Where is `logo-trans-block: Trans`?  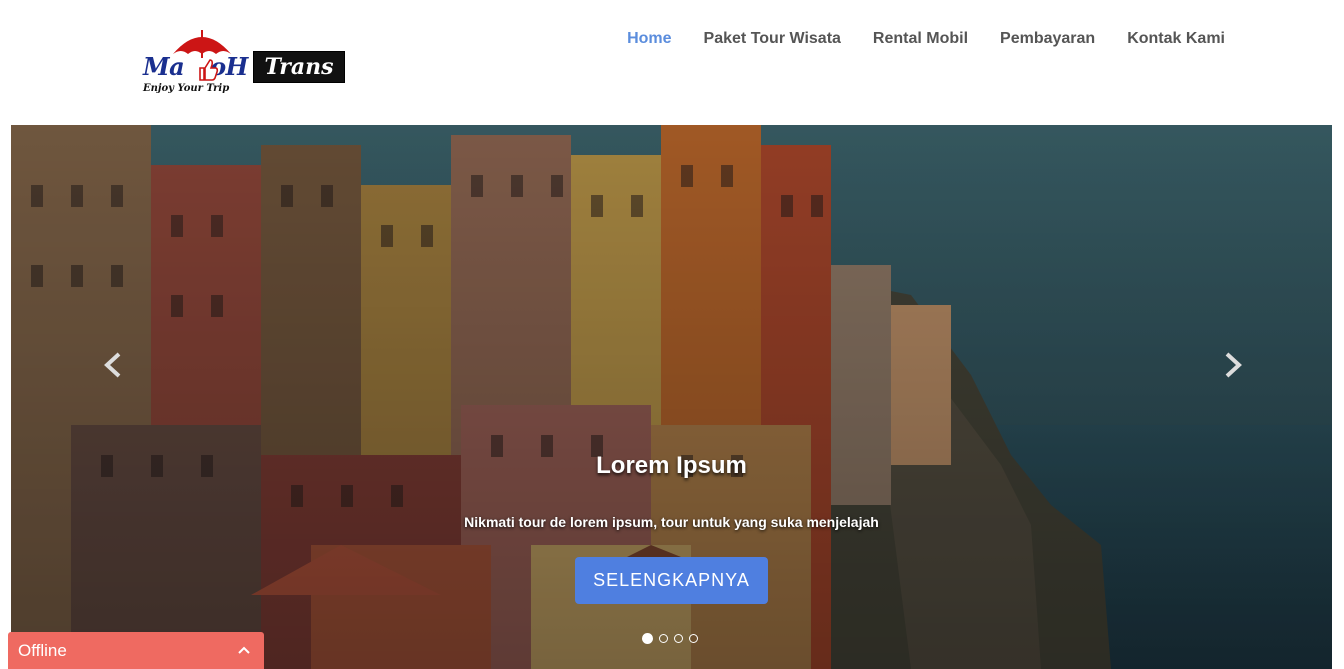 logo-trans-block: Trans is located at coordinates (299, 67).